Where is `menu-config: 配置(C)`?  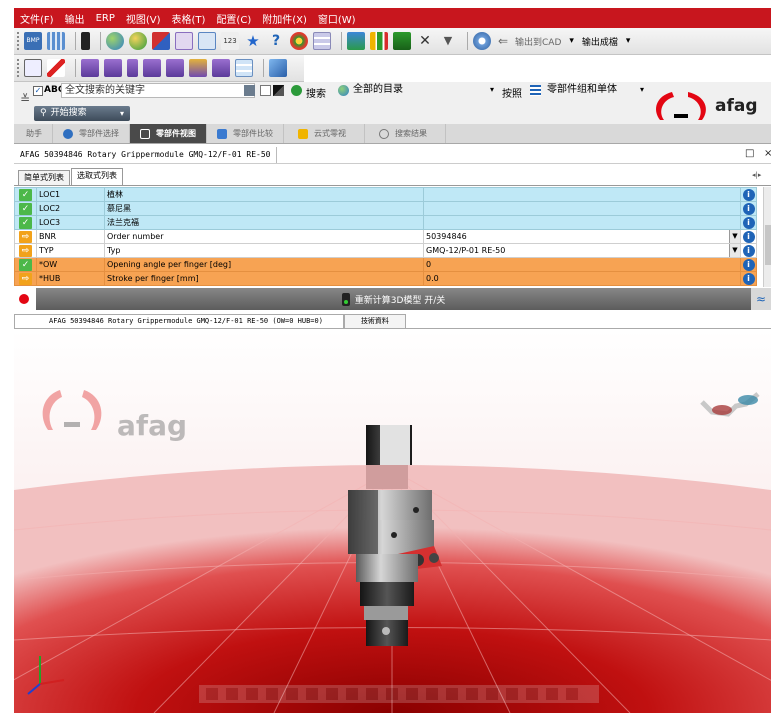 menu-config: 配置(C) is located at coordinates (233, 18).